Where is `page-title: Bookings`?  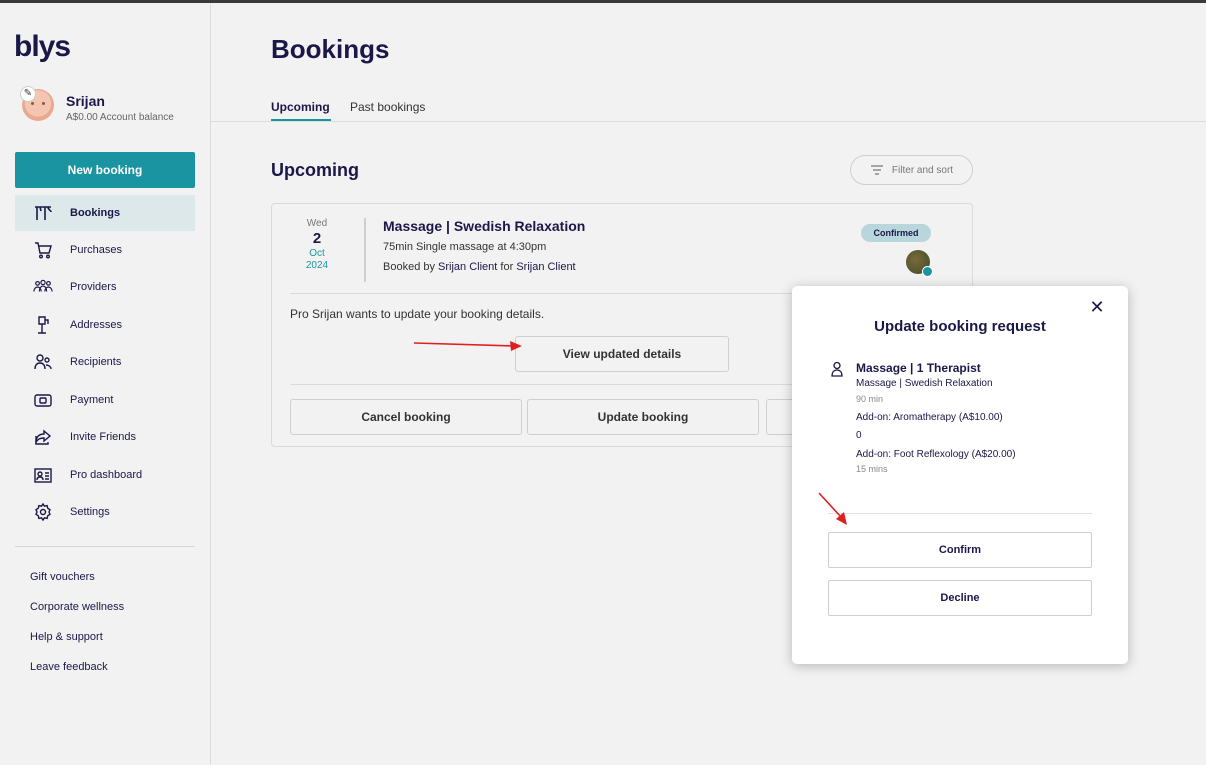 page-title: Bookings is located at coordinates (330, 49).